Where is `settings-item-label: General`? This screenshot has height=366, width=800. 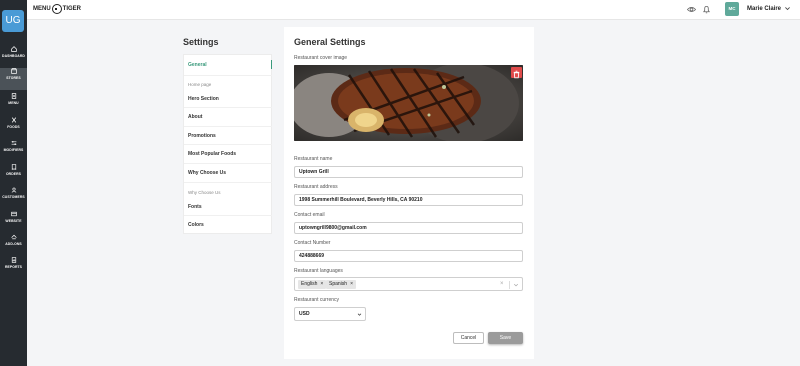 settings-item-label: General is located at coordinates (197, 65).